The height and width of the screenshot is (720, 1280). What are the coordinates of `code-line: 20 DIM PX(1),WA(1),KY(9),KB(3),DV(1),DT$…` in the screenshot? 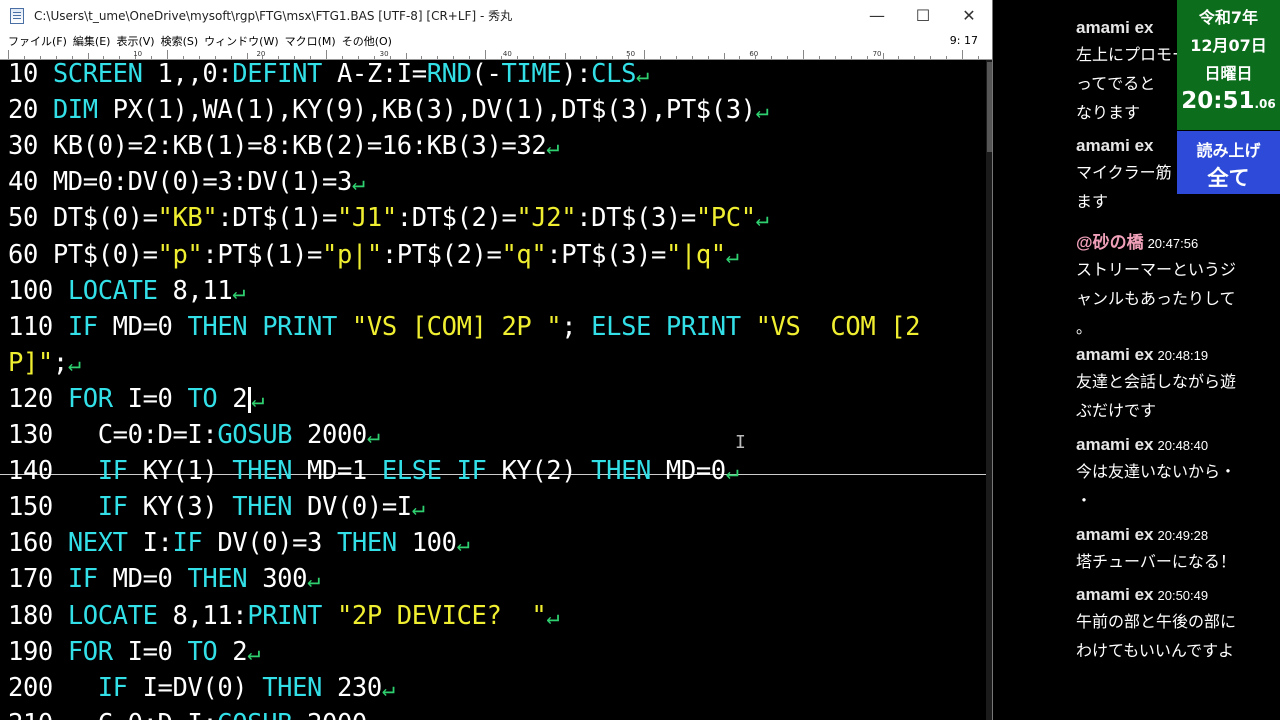 It's located at (388, 110).